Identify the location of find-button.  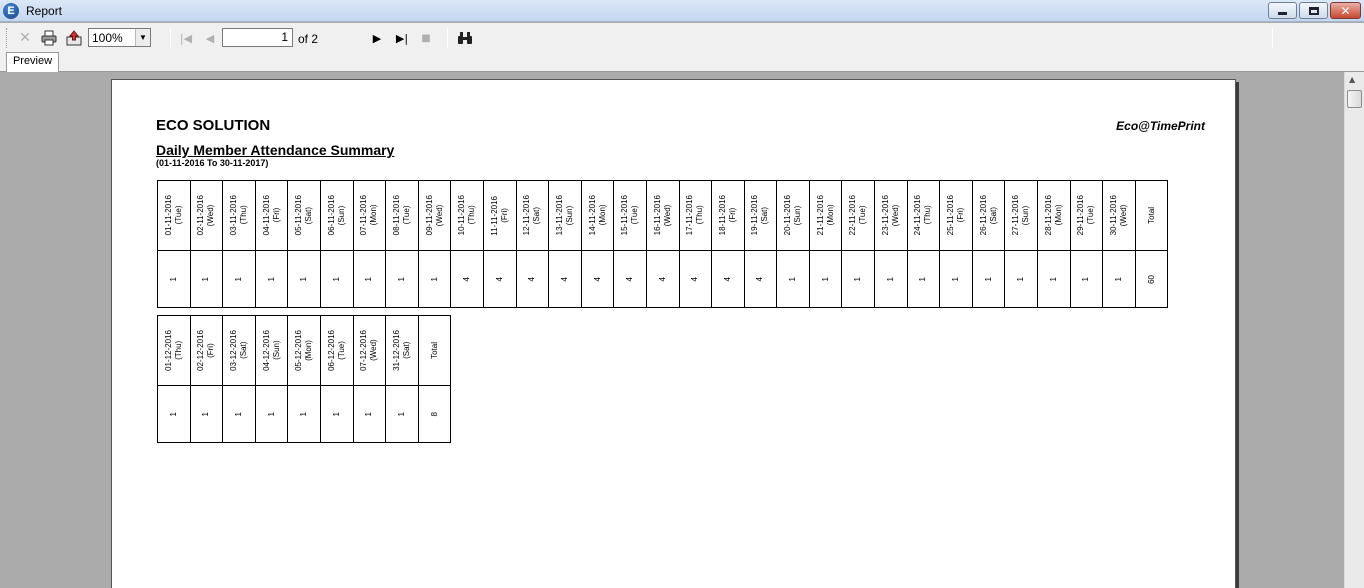
(465, 38).